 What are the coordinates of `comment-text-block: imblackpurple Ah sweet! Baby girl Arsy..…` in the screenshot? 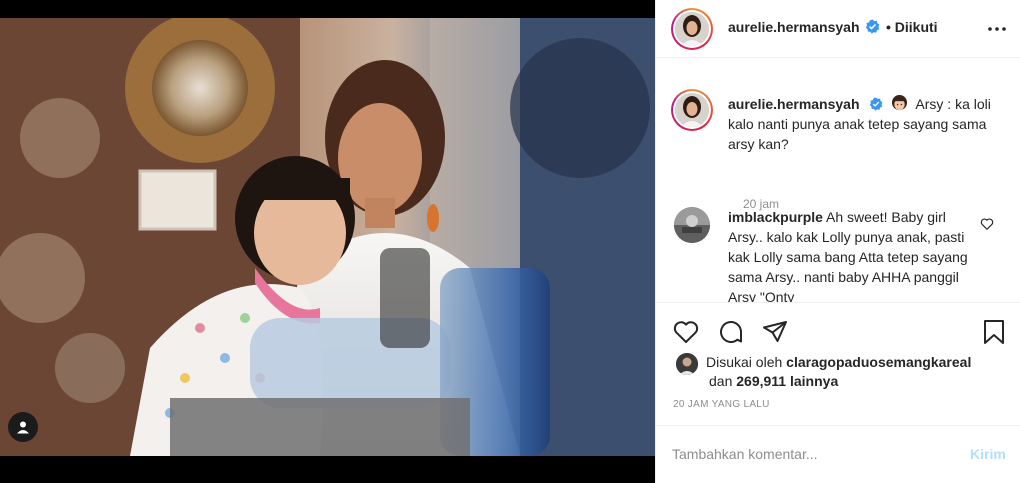 It's located at (853, 254).